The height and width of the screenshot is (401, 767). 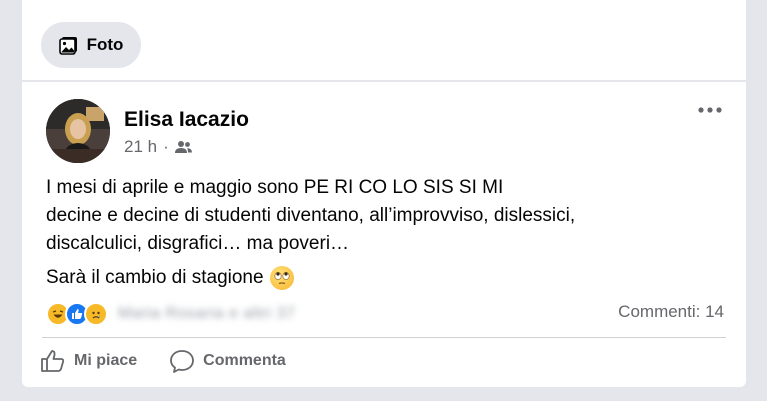 What do you see at coordinates (386, 278) in the screenshot?
I see `post-text-line-last: Sarà il cambio di stagione` at bounding box center [386, 278].